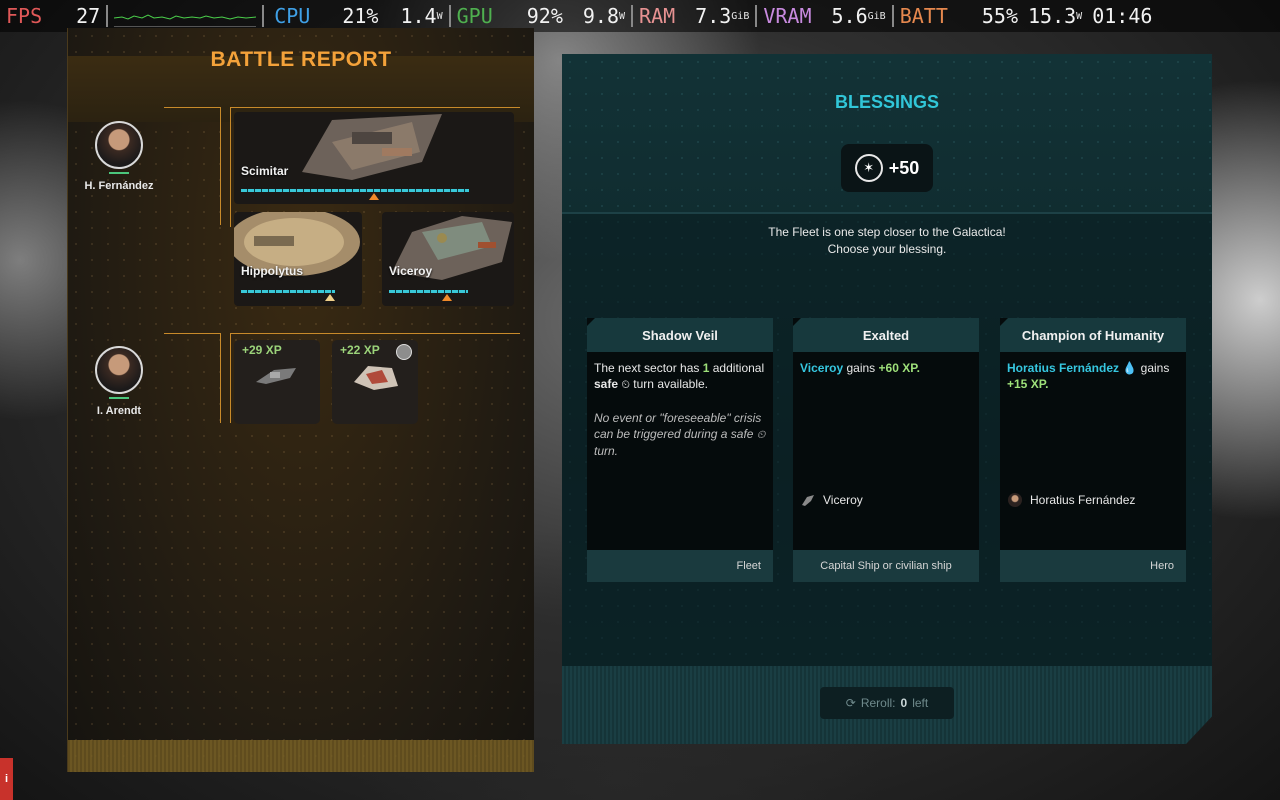  What do you see at coordinates (1130, 368) in the screenshot?
I see `water-drop-icon: 💧` at bounding box center [1130, 368].